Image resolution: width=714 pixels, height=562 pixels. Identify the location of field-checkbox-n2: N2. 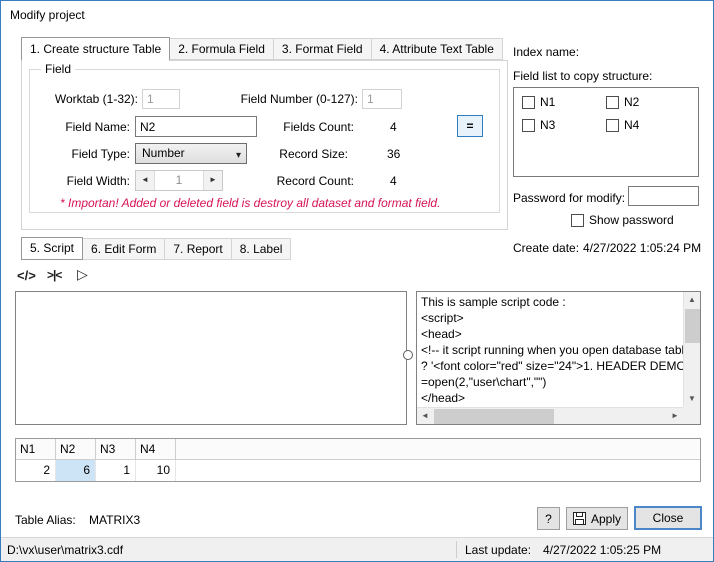
(622, 102).